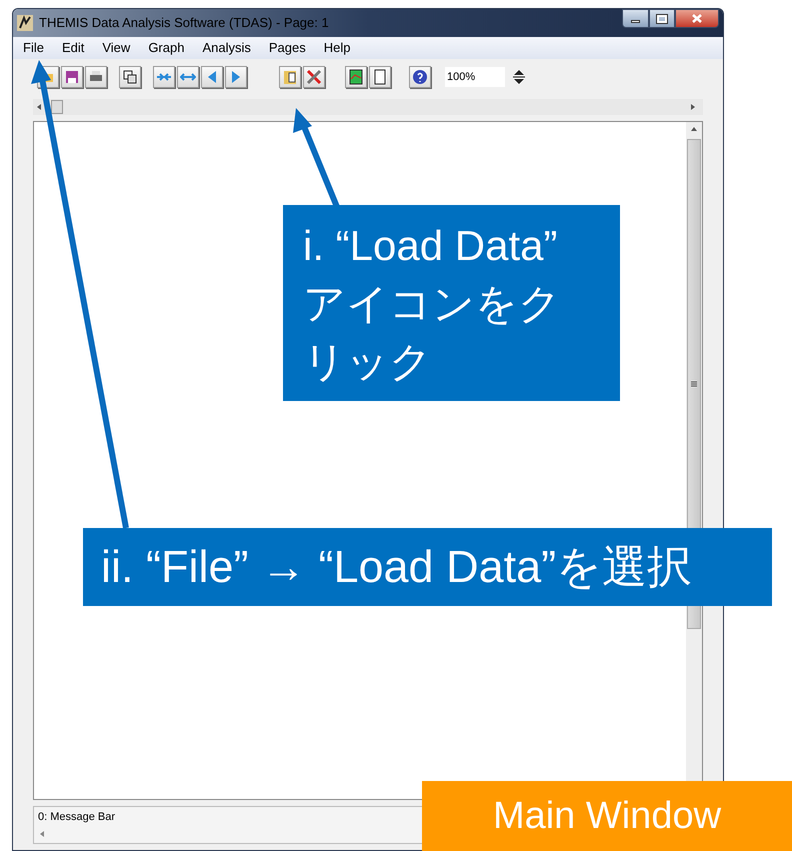 This screenshot has height=851, width=792. I want to click on copy-button, so click(130, 77).